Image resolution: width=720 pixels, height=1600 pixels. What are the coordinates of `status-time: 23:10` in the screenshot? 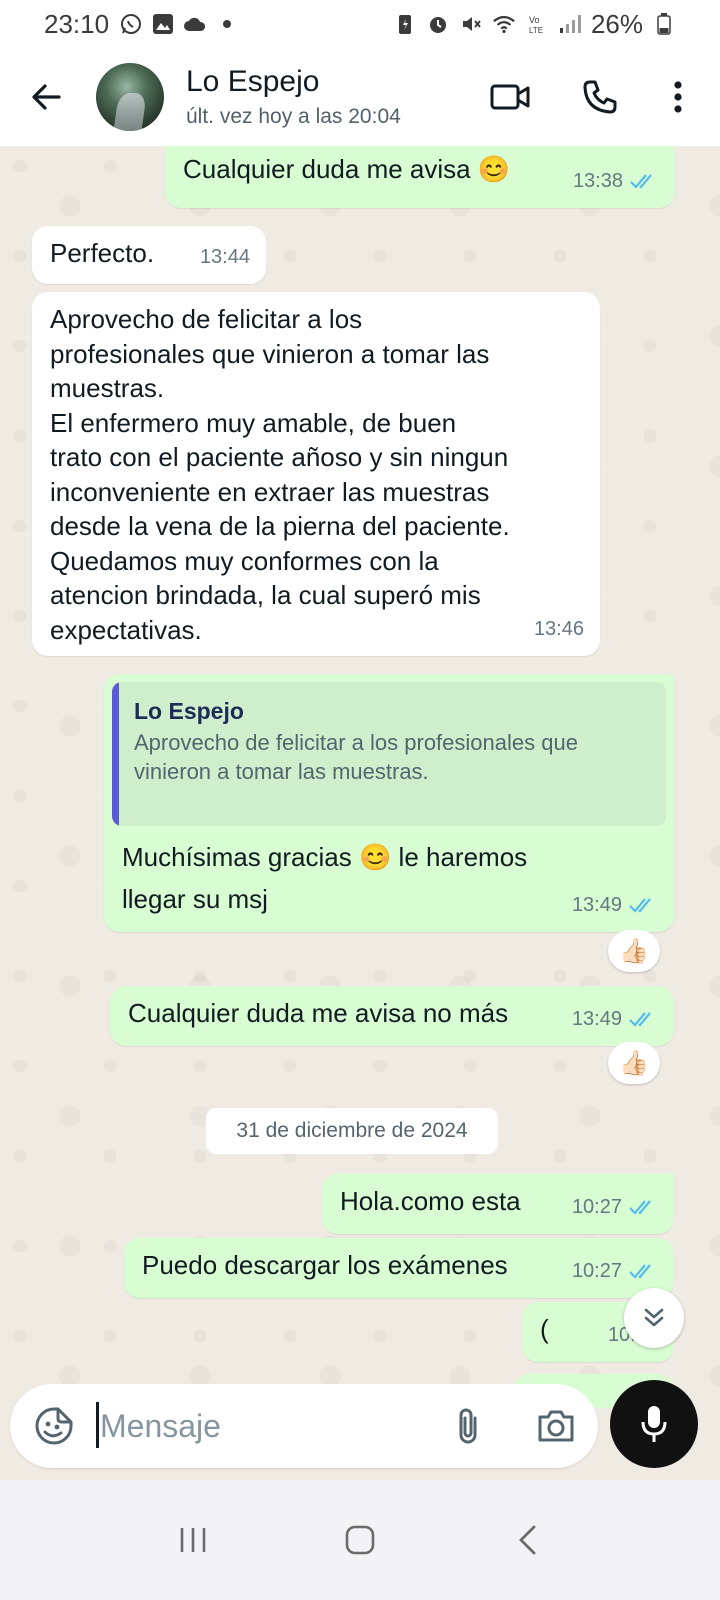 It's located at (77, 23).